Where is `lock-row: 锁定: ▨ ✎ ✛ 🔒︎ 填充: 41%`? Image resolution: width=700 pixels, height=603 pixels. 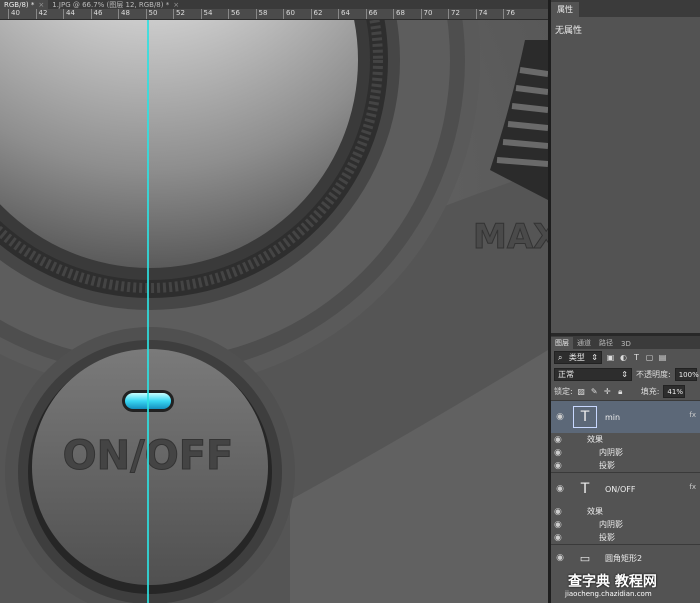
lock-row: 锁定: ▨ ✎ ✛ 🔒︎ 填充: 41% is located at coordinates (625, 391).